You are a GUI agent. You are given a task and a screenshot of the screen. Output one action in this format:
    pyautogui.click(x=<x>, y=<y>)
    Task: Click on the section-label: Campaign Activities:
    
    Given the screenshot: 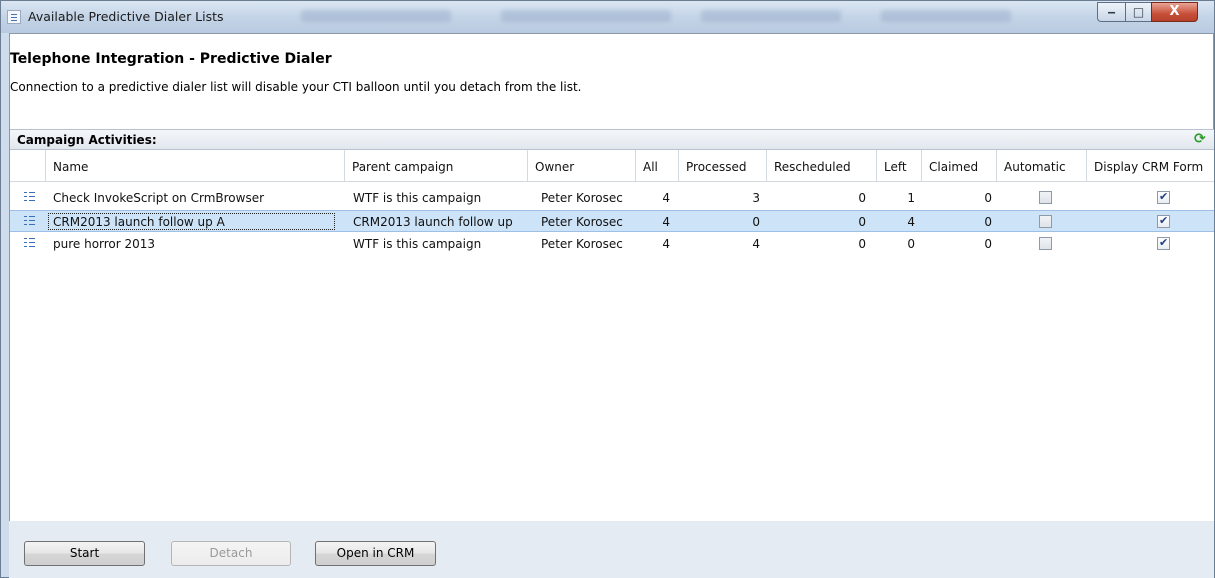 What is the action you would take?
    pyautogui.click(x=87, y=140)
    